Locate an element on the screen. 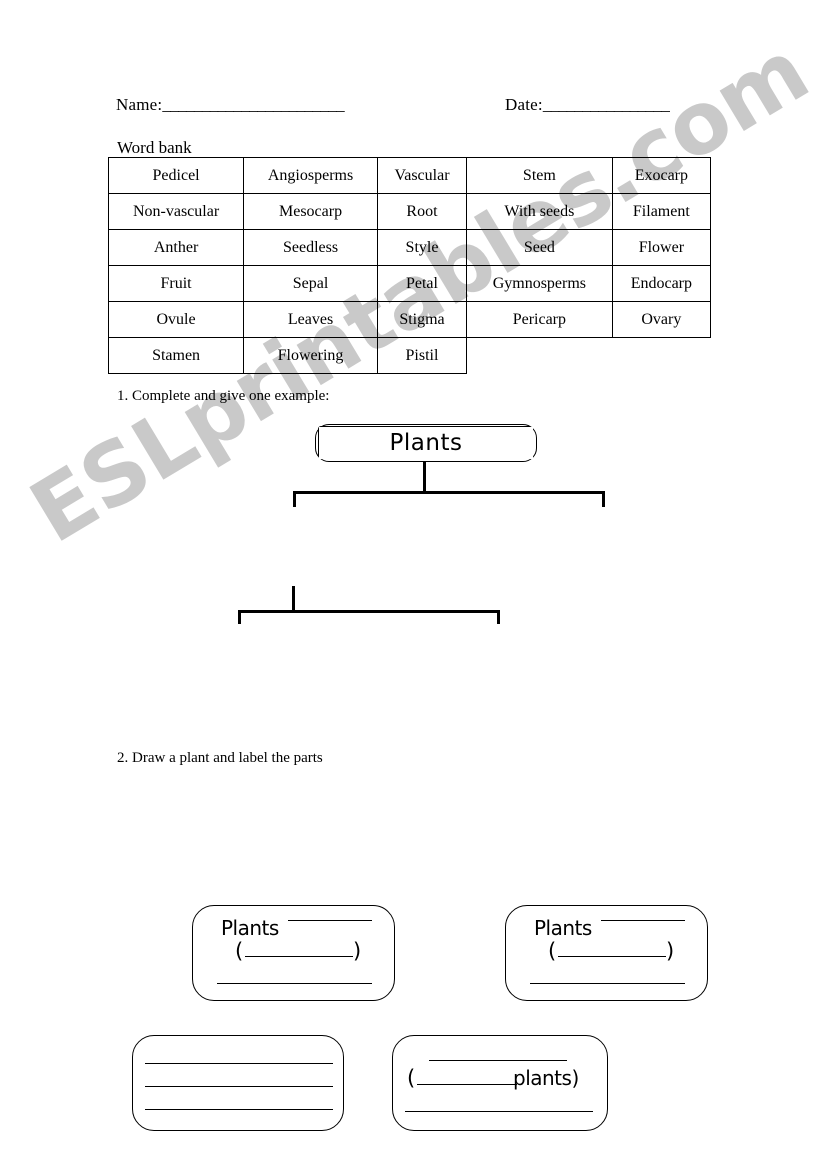  root-node-label: Plants is located at coordinates (426, 443).